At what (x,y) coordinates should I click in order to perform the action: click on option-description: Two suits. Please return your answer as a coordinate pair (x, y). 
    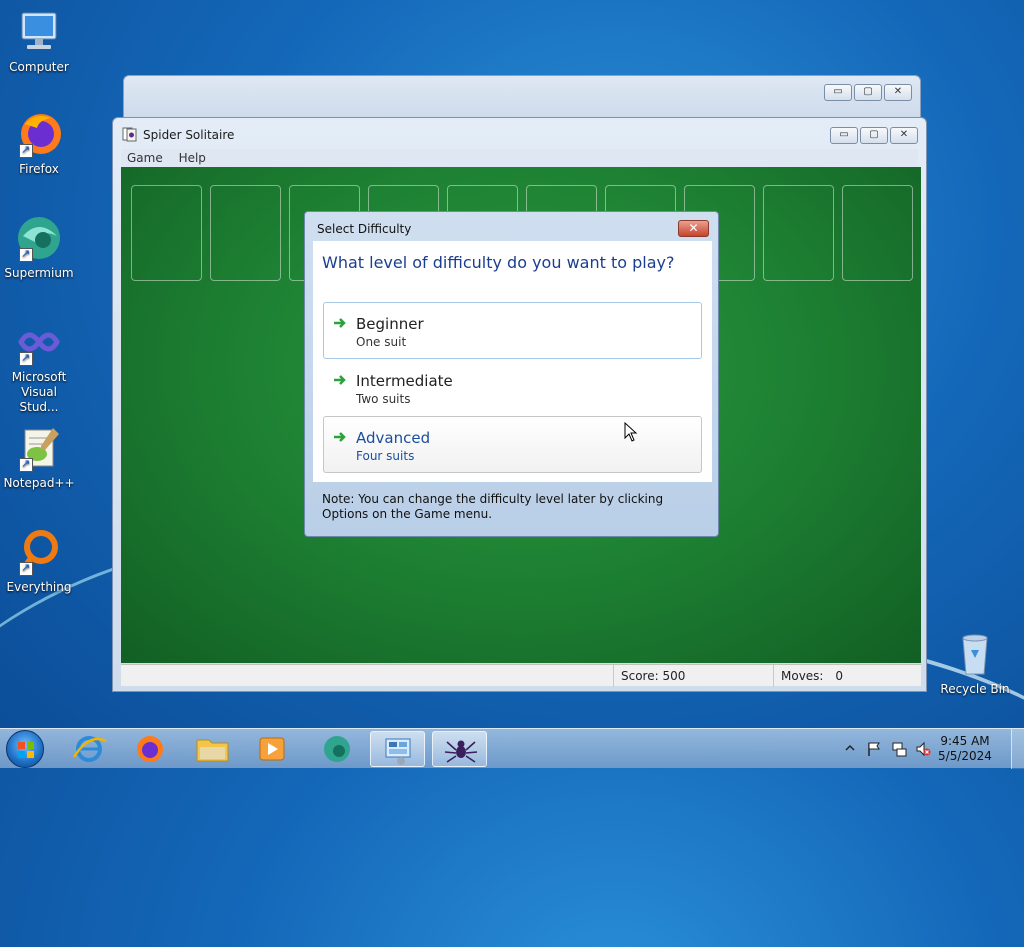
    Looking at the image, I should click on (383, 399).